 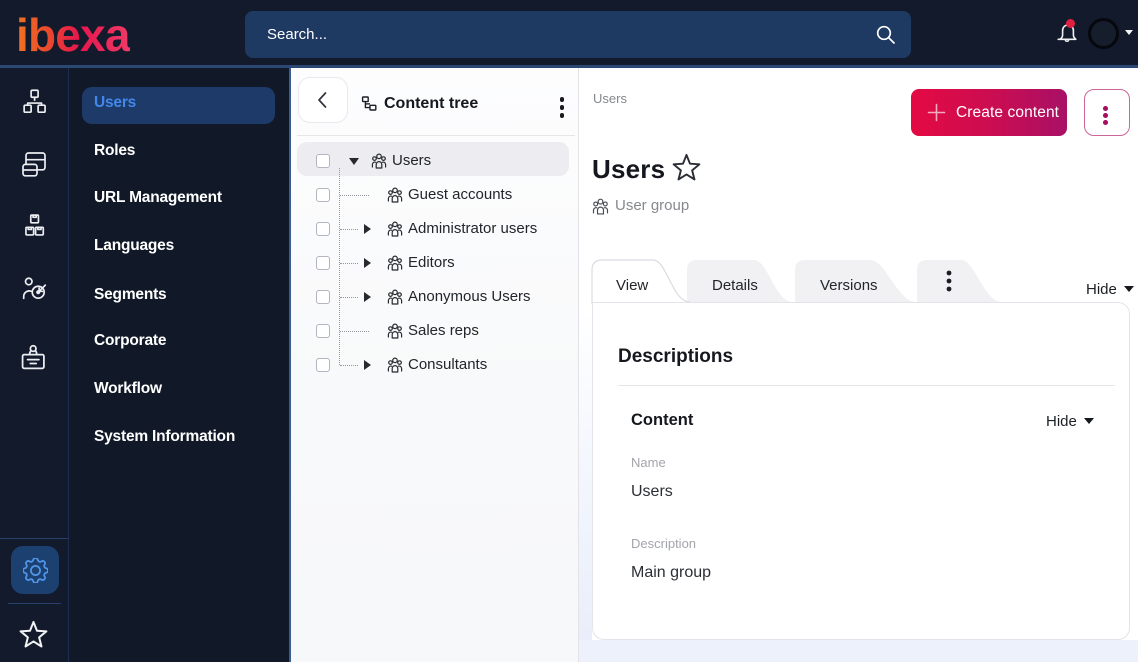 I want to click on svg-text: View, so click(x=632, y=285).